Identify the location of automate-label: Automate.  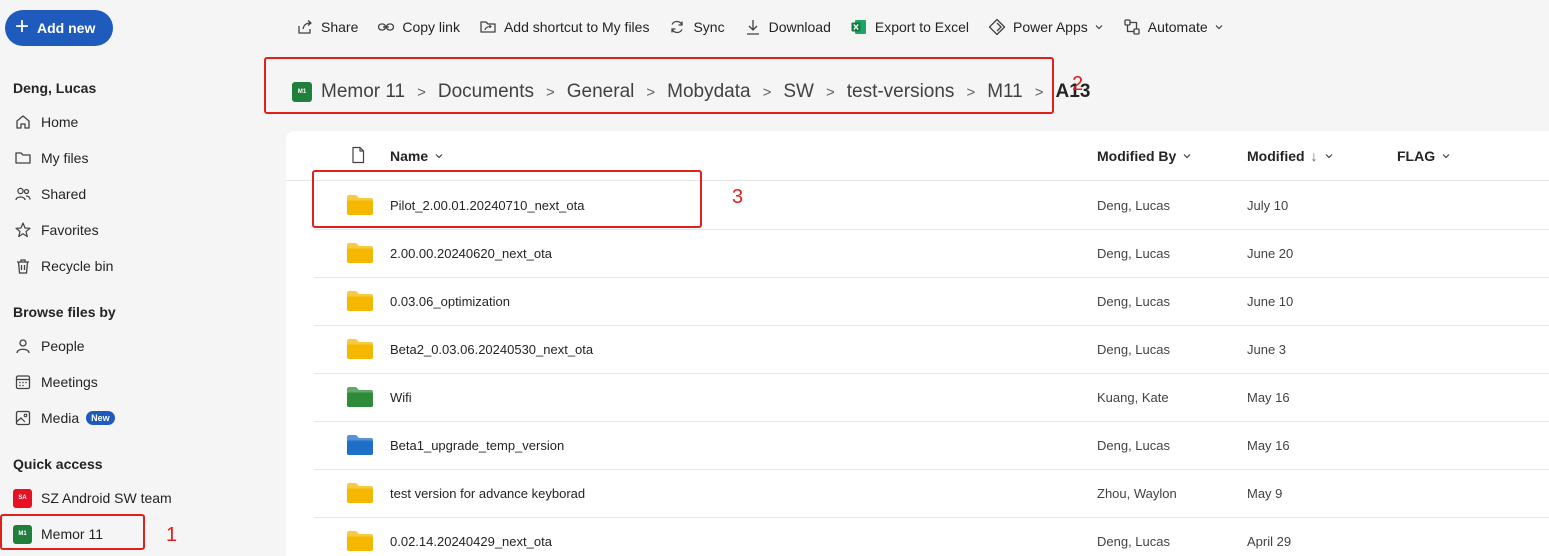
(1177, 27).